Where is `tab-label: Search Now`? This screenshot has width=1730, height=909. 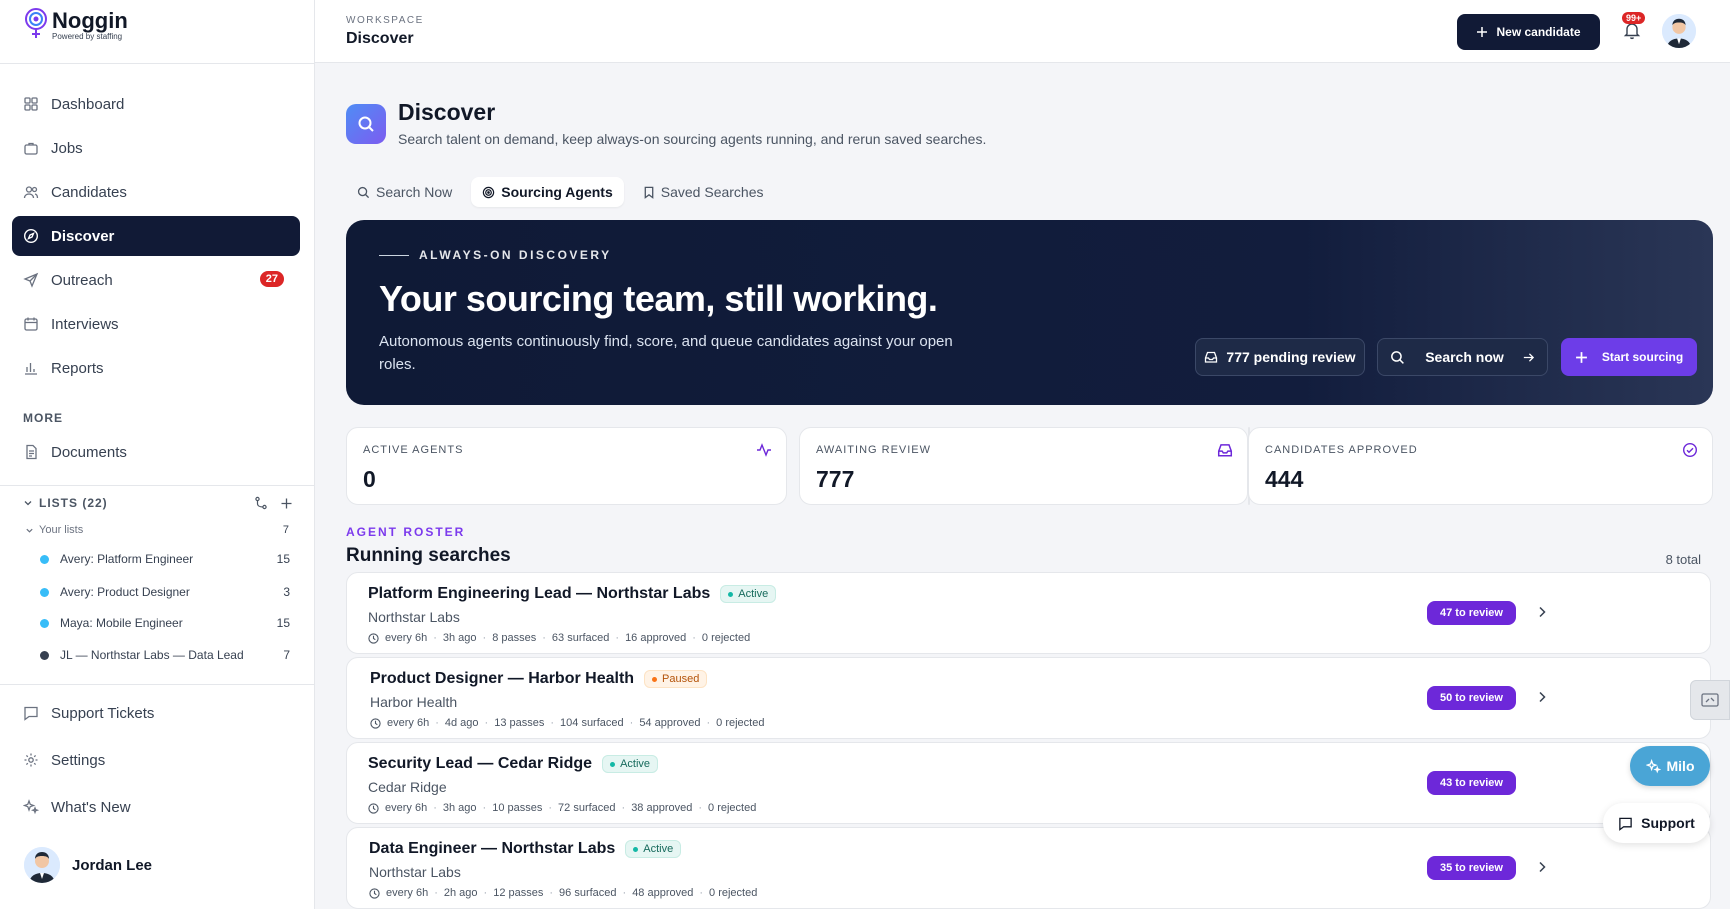 tab-label: Search Now is located at coordinates (414, 192).